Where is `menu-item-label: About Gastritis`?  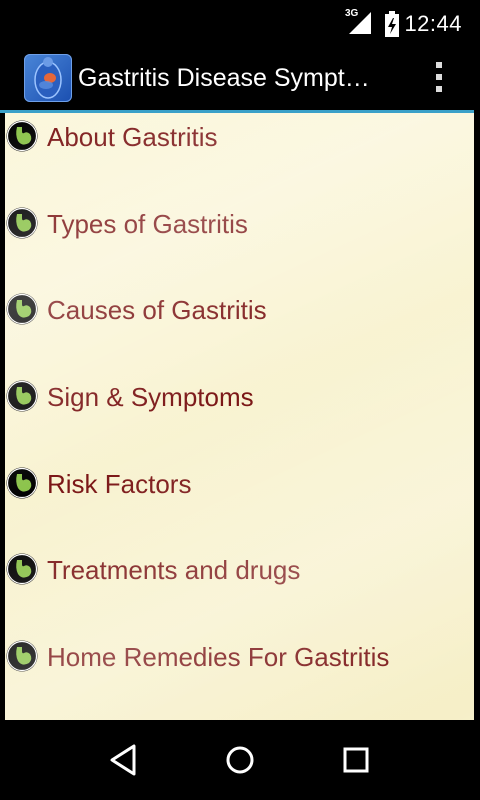 menu-item-label: About Gastritis is located at coordinates (132, 137).